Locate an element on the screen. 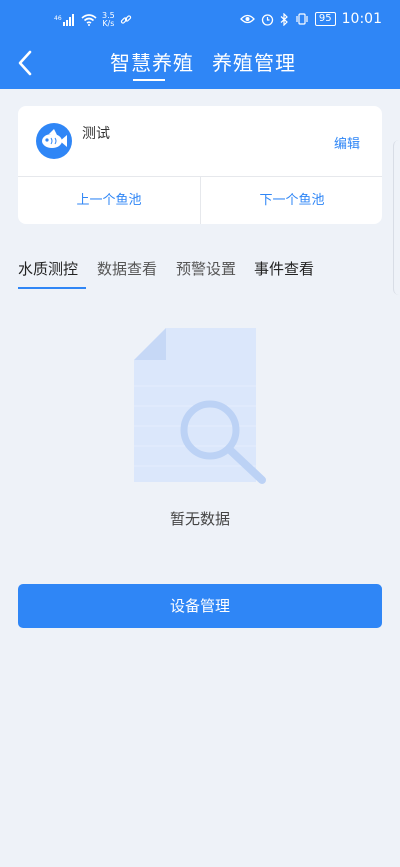  header-tabs: 智慧养殖 养殖管理 is located at coordinates (200, 67).